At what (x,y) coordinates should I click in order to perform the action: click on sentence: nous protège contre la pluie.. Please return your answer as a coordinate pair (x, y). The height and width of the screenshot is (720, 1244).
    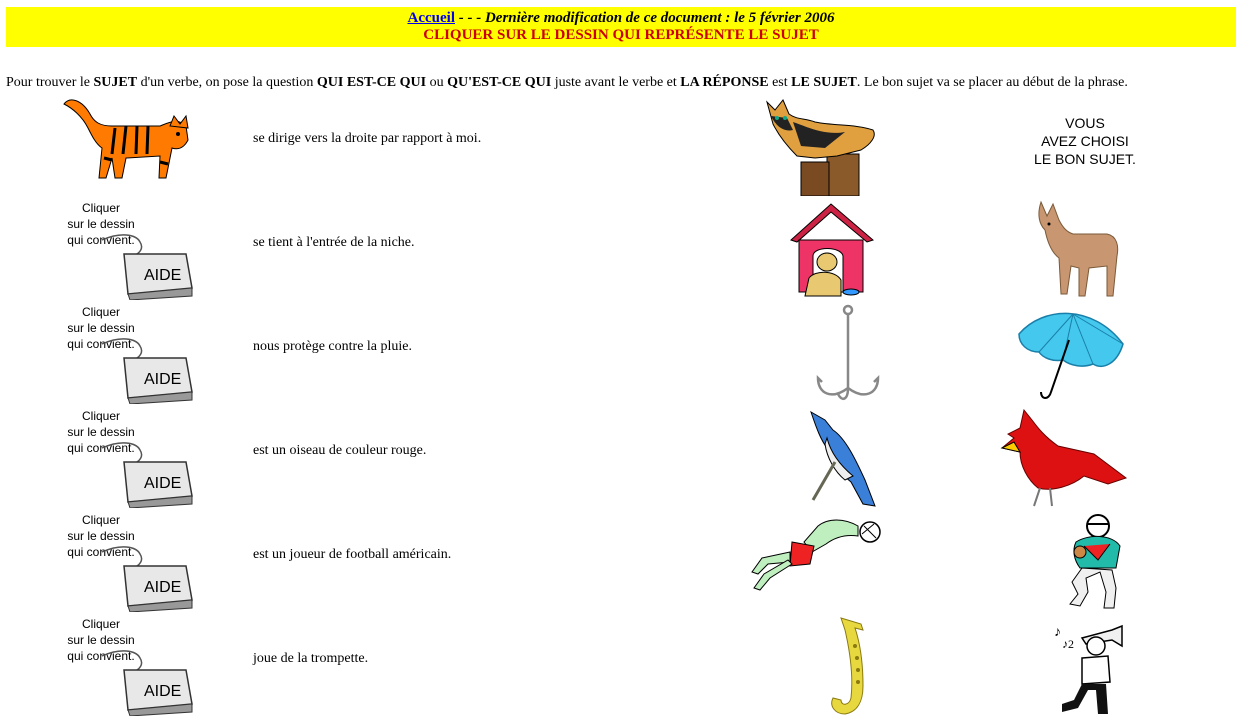
    Looking at the image, I should click on (333, 346).